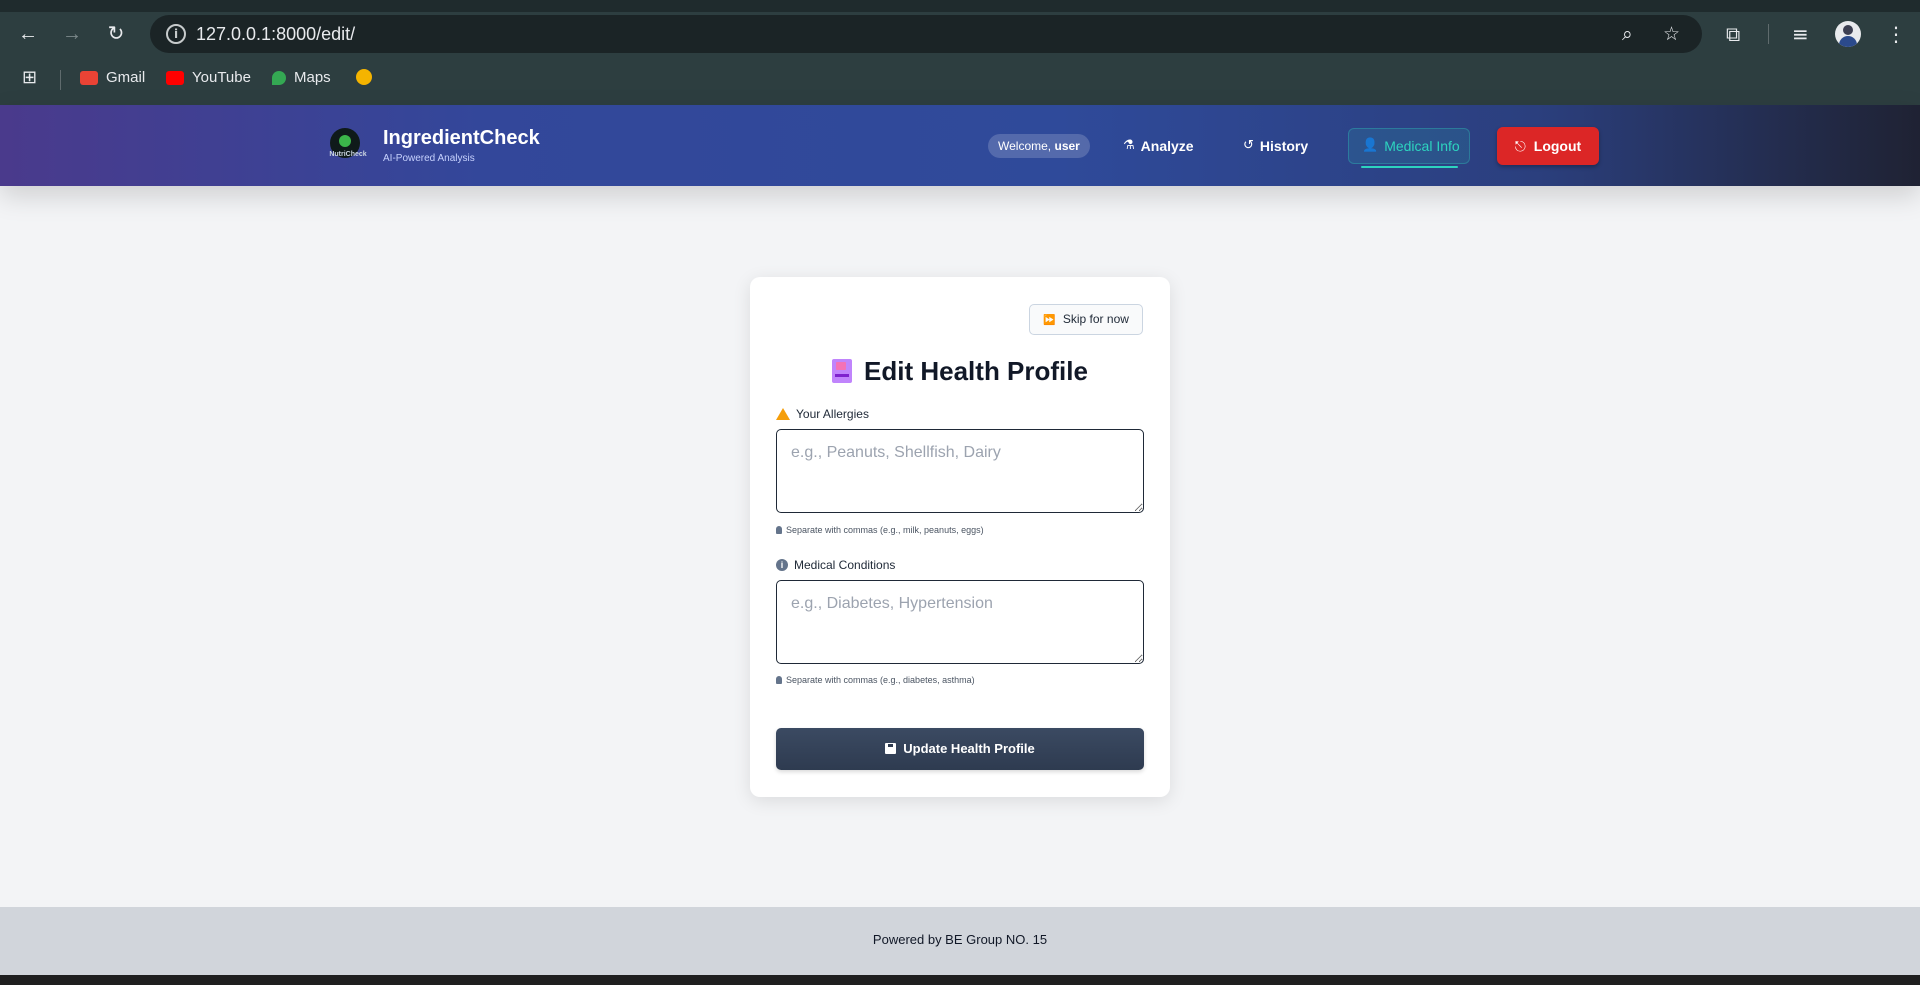  I want to click on update-profile-label: Update Health Profile, so click(969, 748).